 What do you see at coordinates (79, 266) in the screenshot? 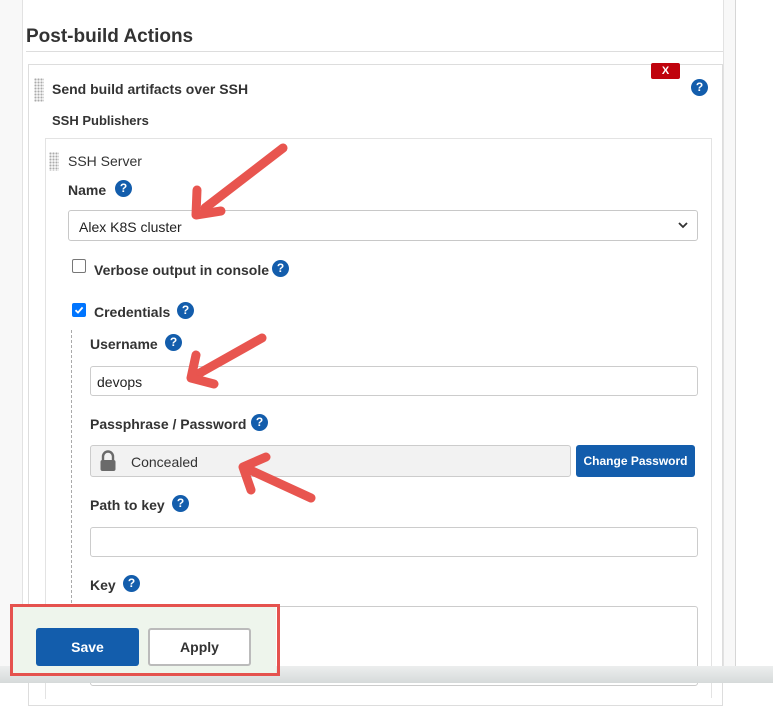
I see `verbose-checkbox` at bounding box center [79, 266].